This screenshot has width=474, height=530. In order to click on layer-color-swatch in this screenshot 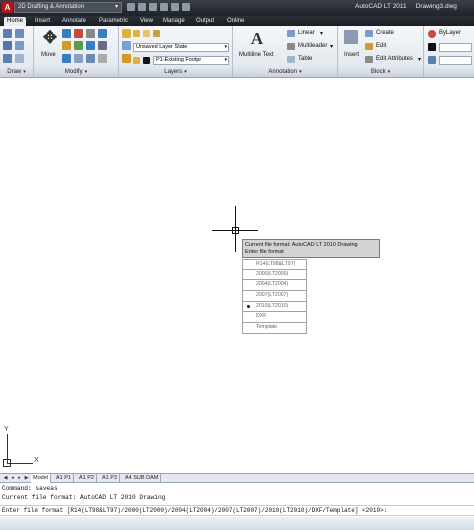, I will do `click(146, 60)`.